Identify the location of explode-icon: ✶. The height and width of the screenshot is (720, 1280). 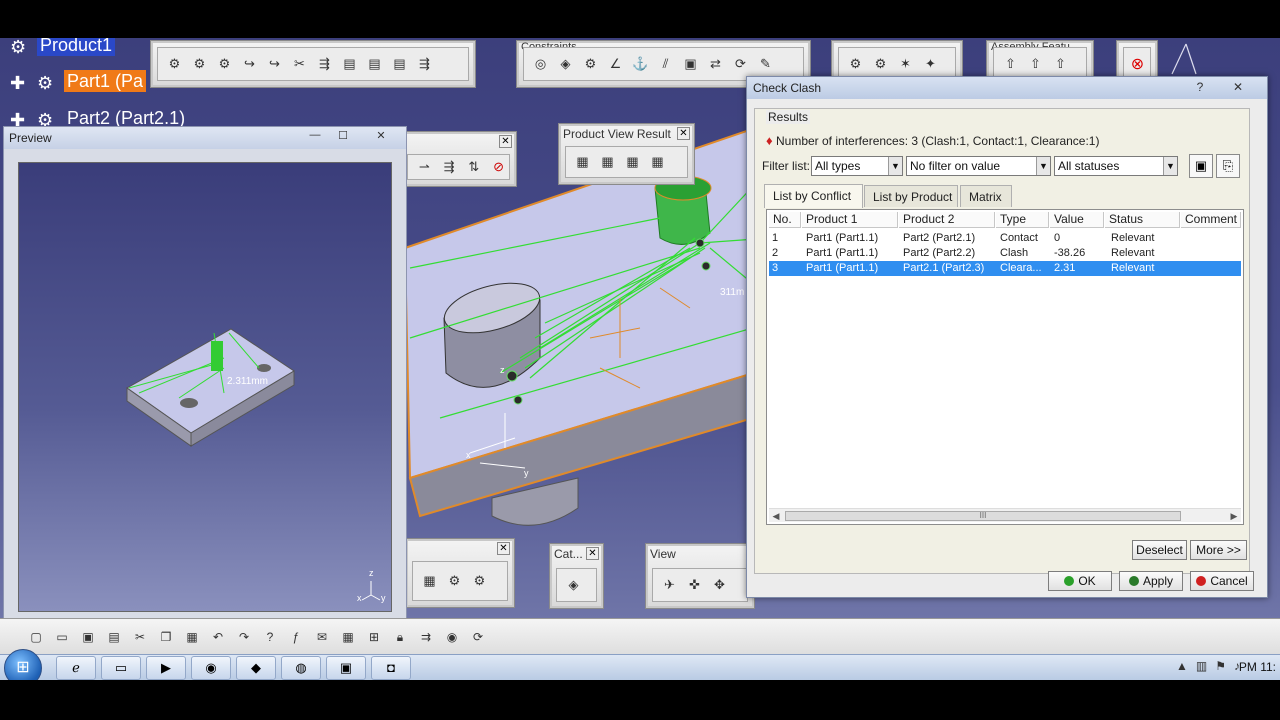
(905, 64).